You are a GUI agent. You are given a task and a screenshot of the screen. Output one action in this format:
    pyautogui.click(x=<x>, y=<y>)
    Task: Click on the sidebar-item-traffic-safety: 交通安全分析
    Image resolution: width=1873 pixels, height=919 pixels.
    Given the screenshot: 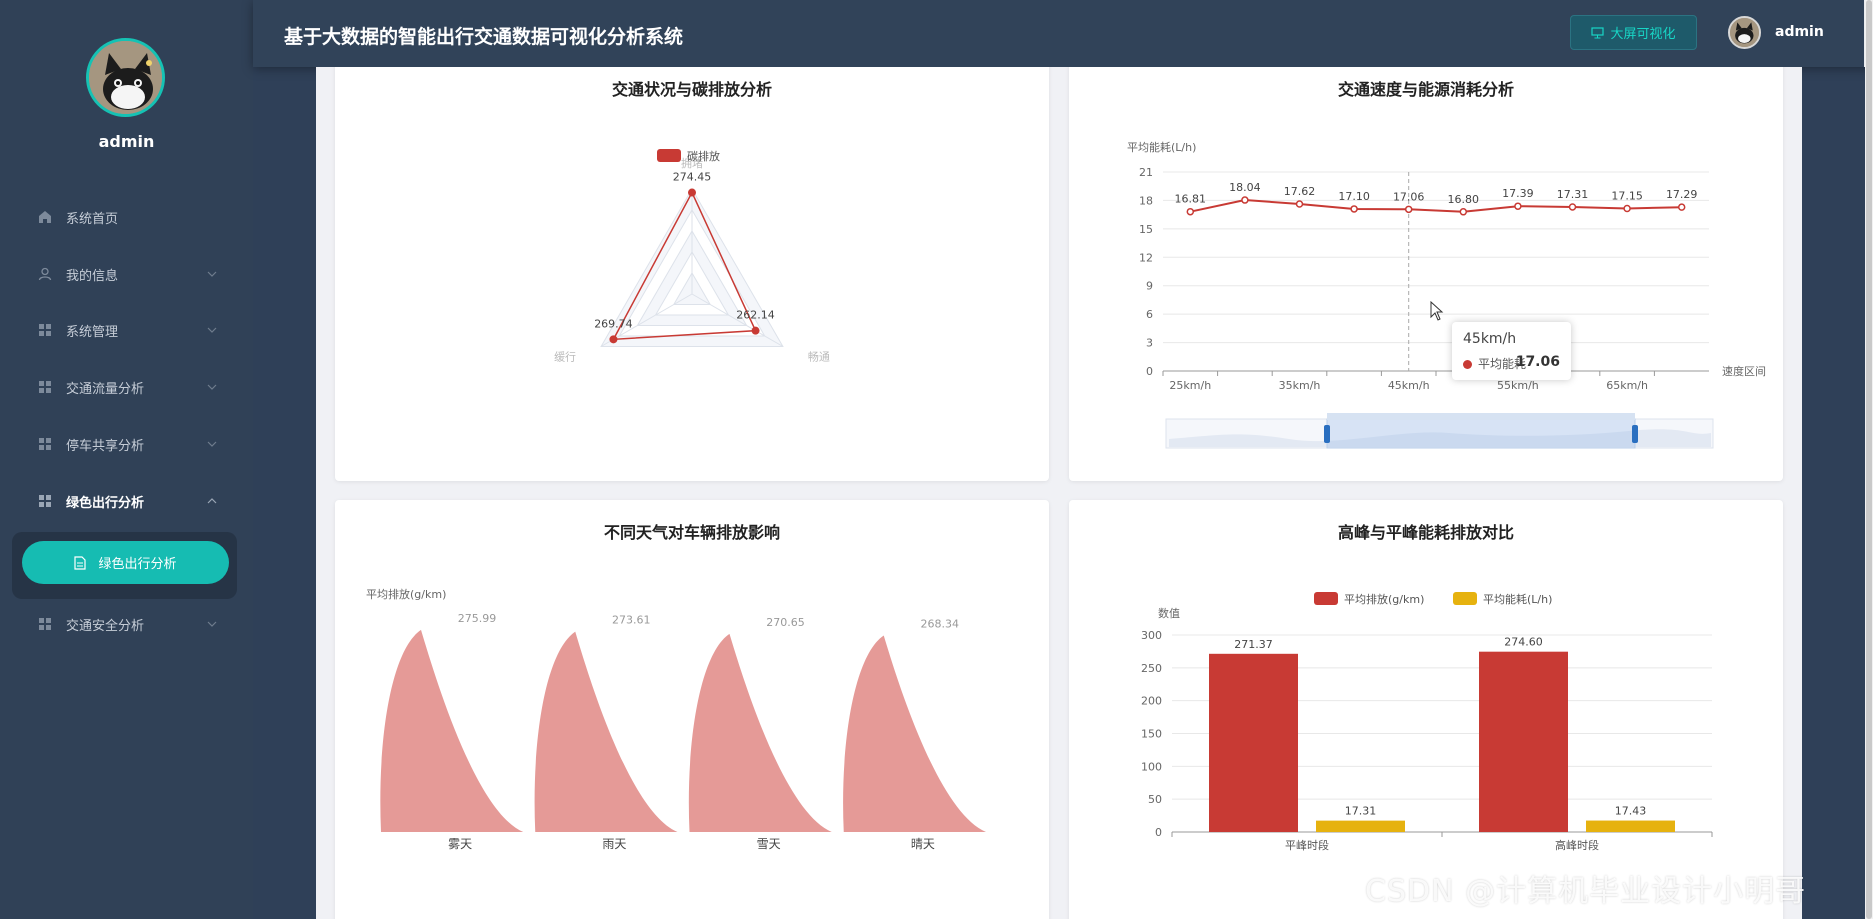 What is the action you would take?
    pyautogui.click(x=126, y=624)
    